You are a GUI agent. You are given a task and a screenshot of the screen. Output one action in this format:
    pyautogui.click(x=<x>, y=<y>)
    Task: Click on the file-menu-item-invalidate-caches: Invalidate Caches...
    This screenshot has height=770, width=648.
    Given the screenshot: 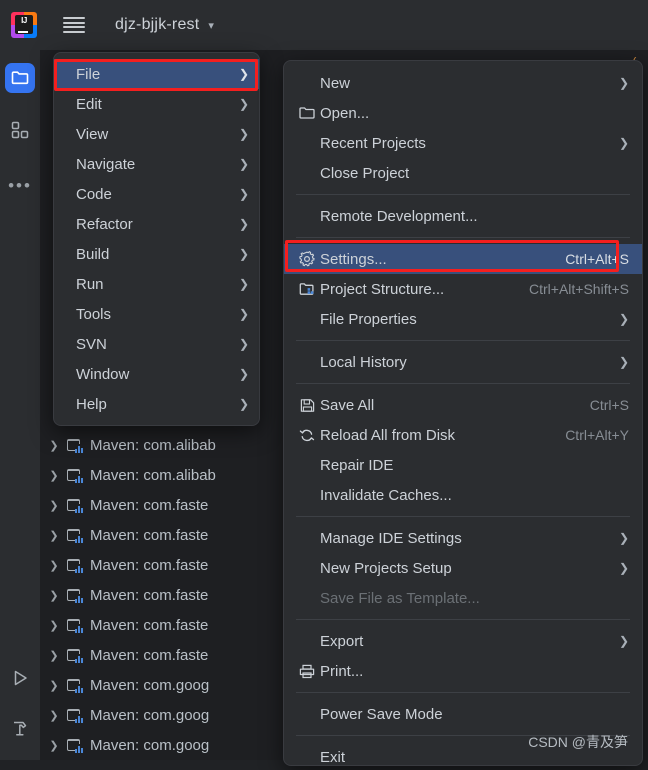 What is the action you would take?
    pyautogui.click(x=463, y=495)
    